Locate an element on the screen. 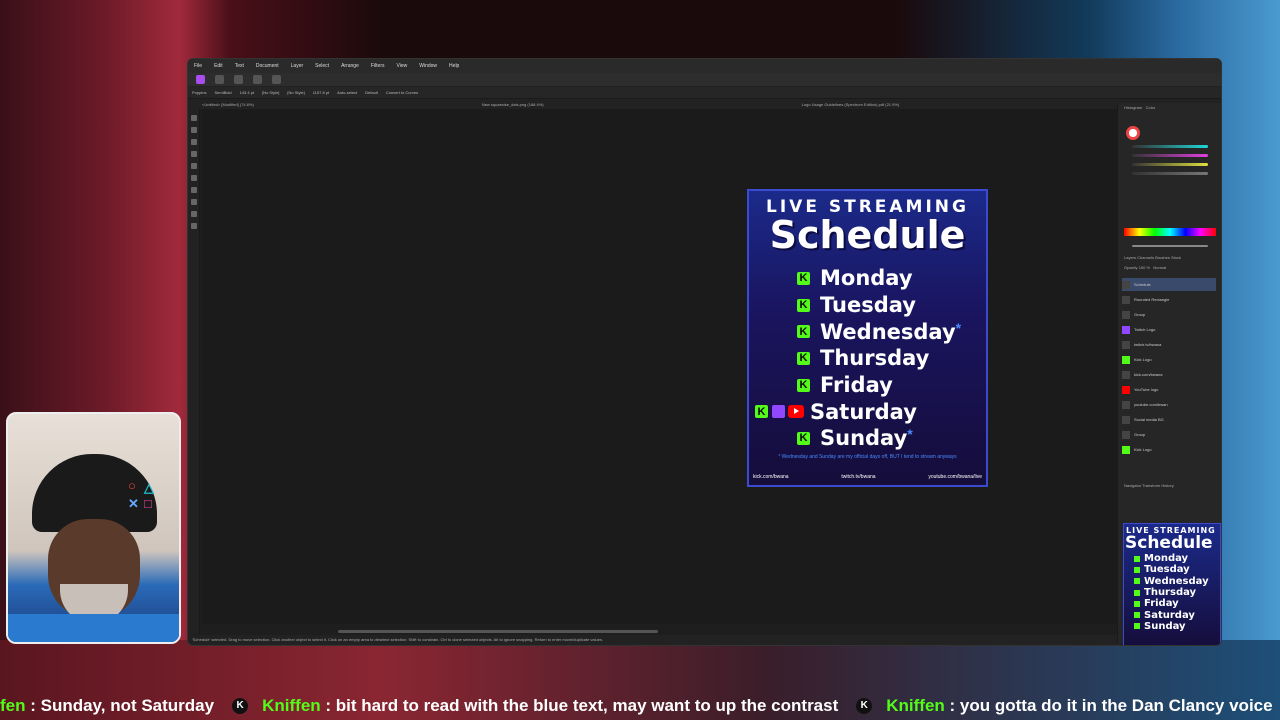 The height and width of the screenshot is (720, 1280). pixel-persona-icon is located at coordinates (238, 79).